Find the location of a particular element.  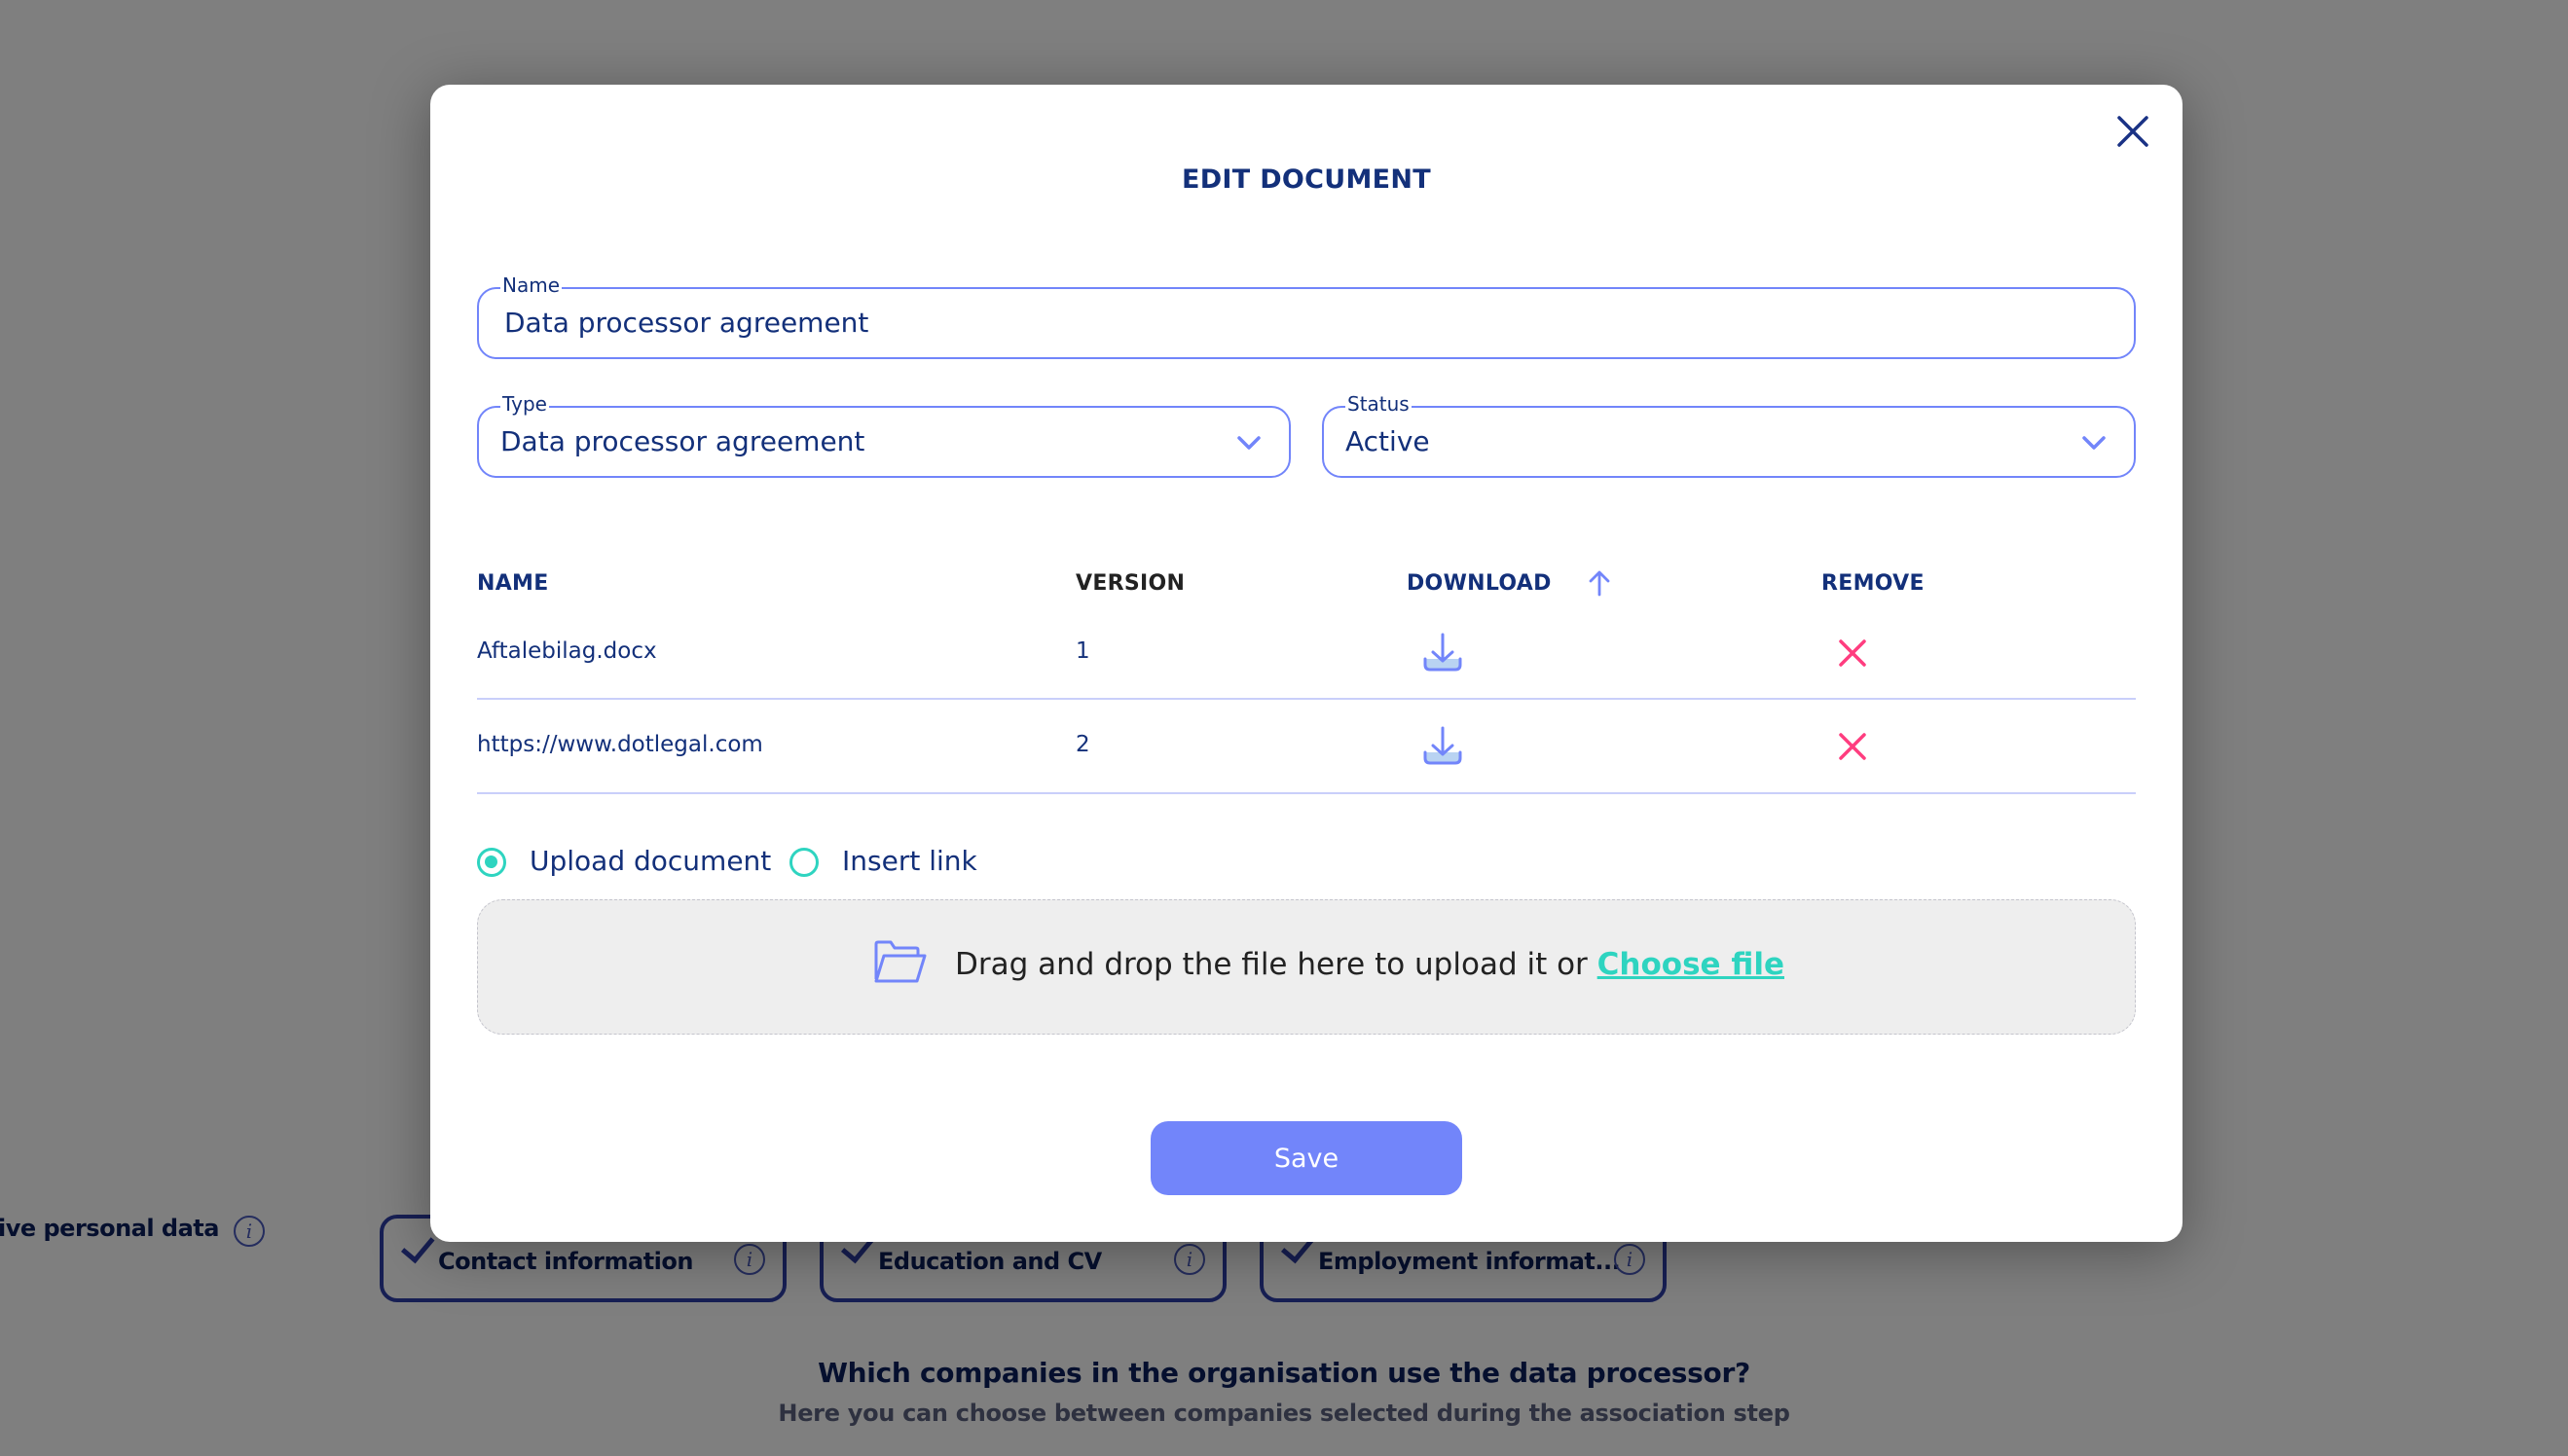

type-select-value: Data processor agreement is located at coordinates (682, 441).